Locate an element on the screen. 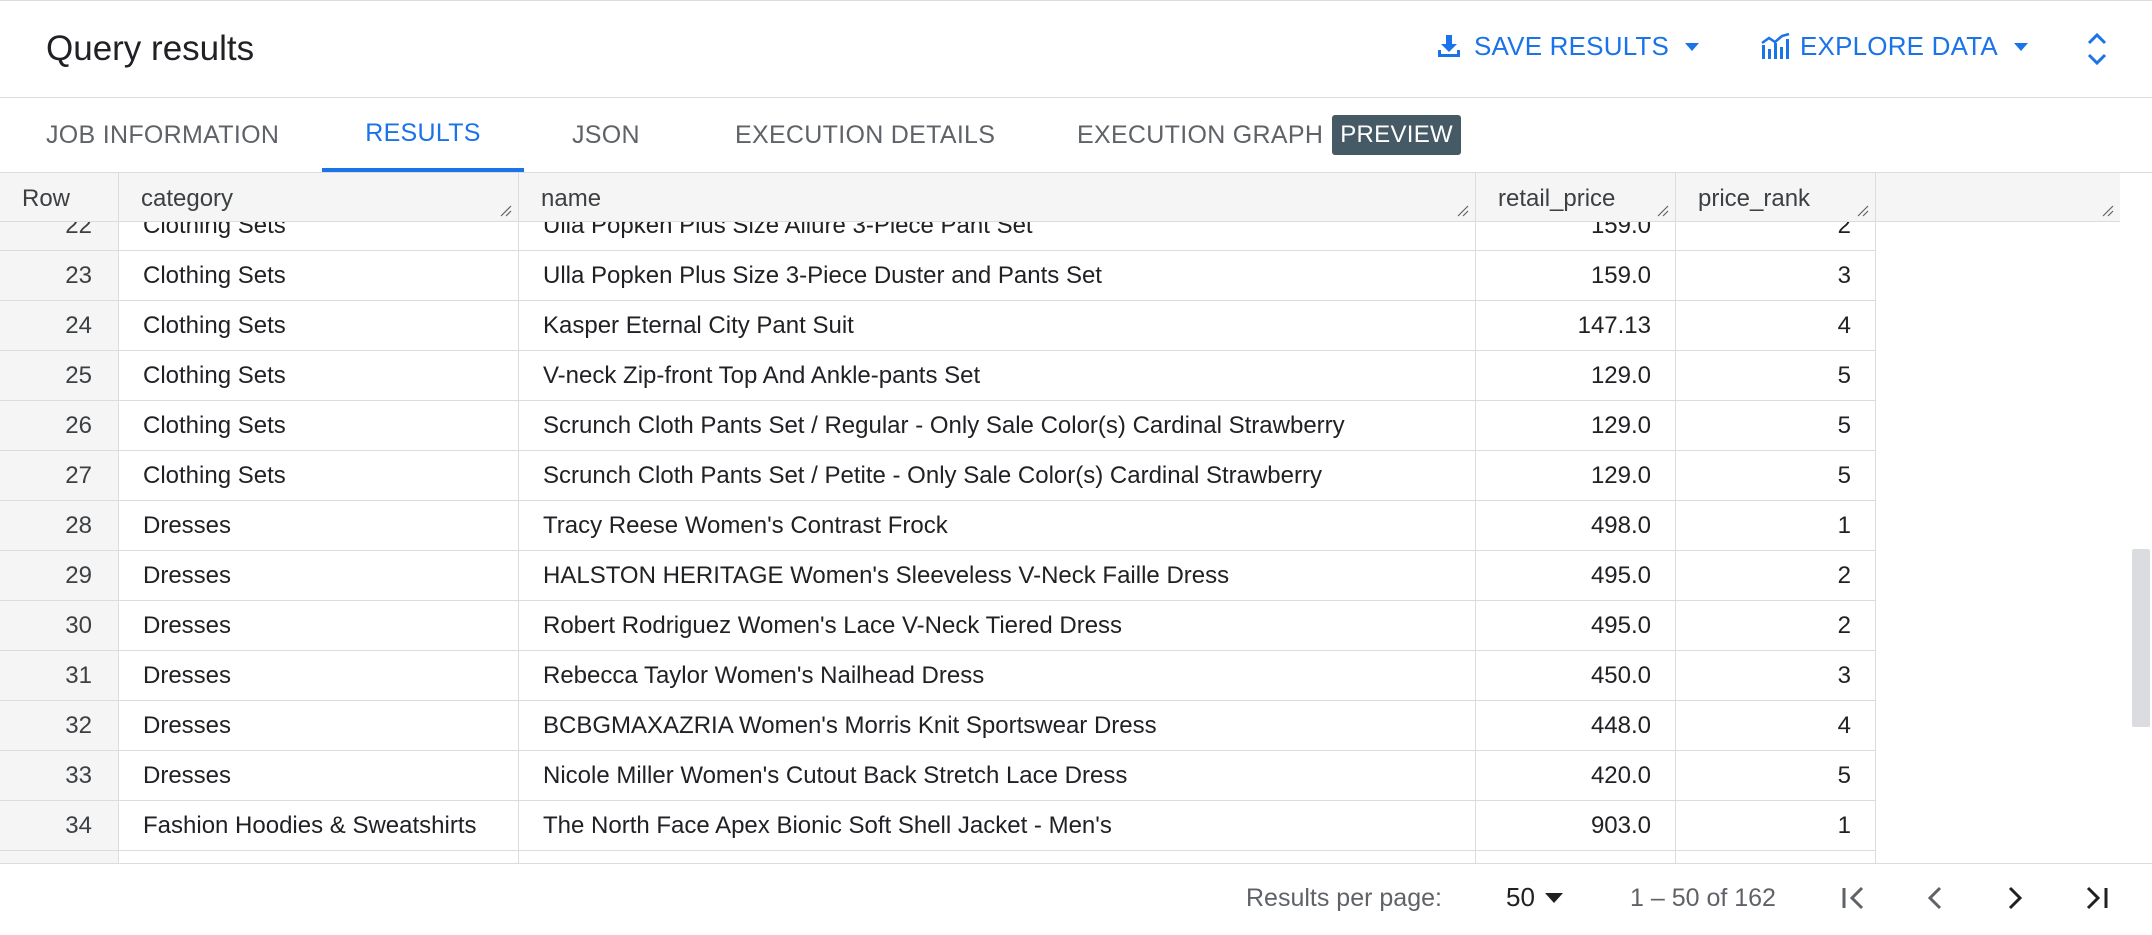 This screenshot has width=2152, height=935. next-page-button is located at coordinates (2015, 900).